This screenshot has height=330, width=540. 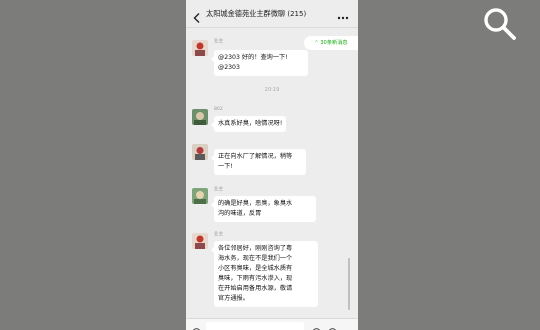 What do you see at coordinates (272, 90) in the screenshot?
I see `time-separator: 20:19` at bounding box center [272, 90].